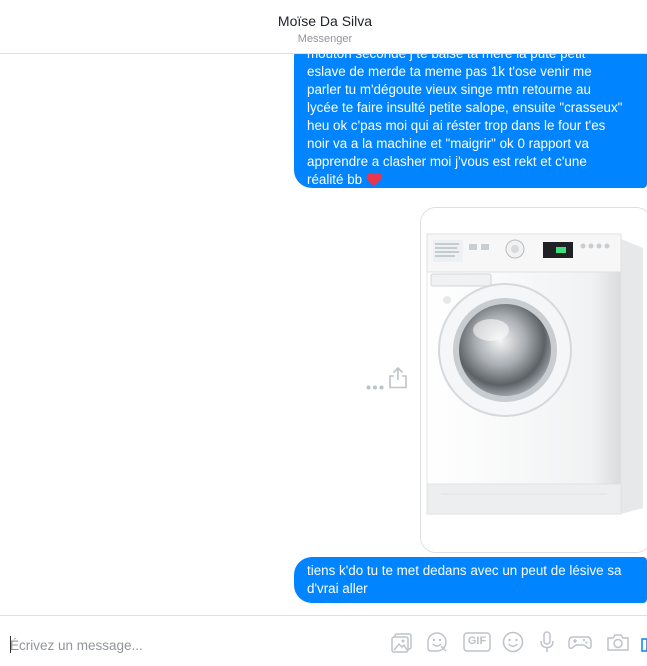 The height and width of the screenshot is (666, 647). I want to click on message-line: réalité bb, so click(470, 181).